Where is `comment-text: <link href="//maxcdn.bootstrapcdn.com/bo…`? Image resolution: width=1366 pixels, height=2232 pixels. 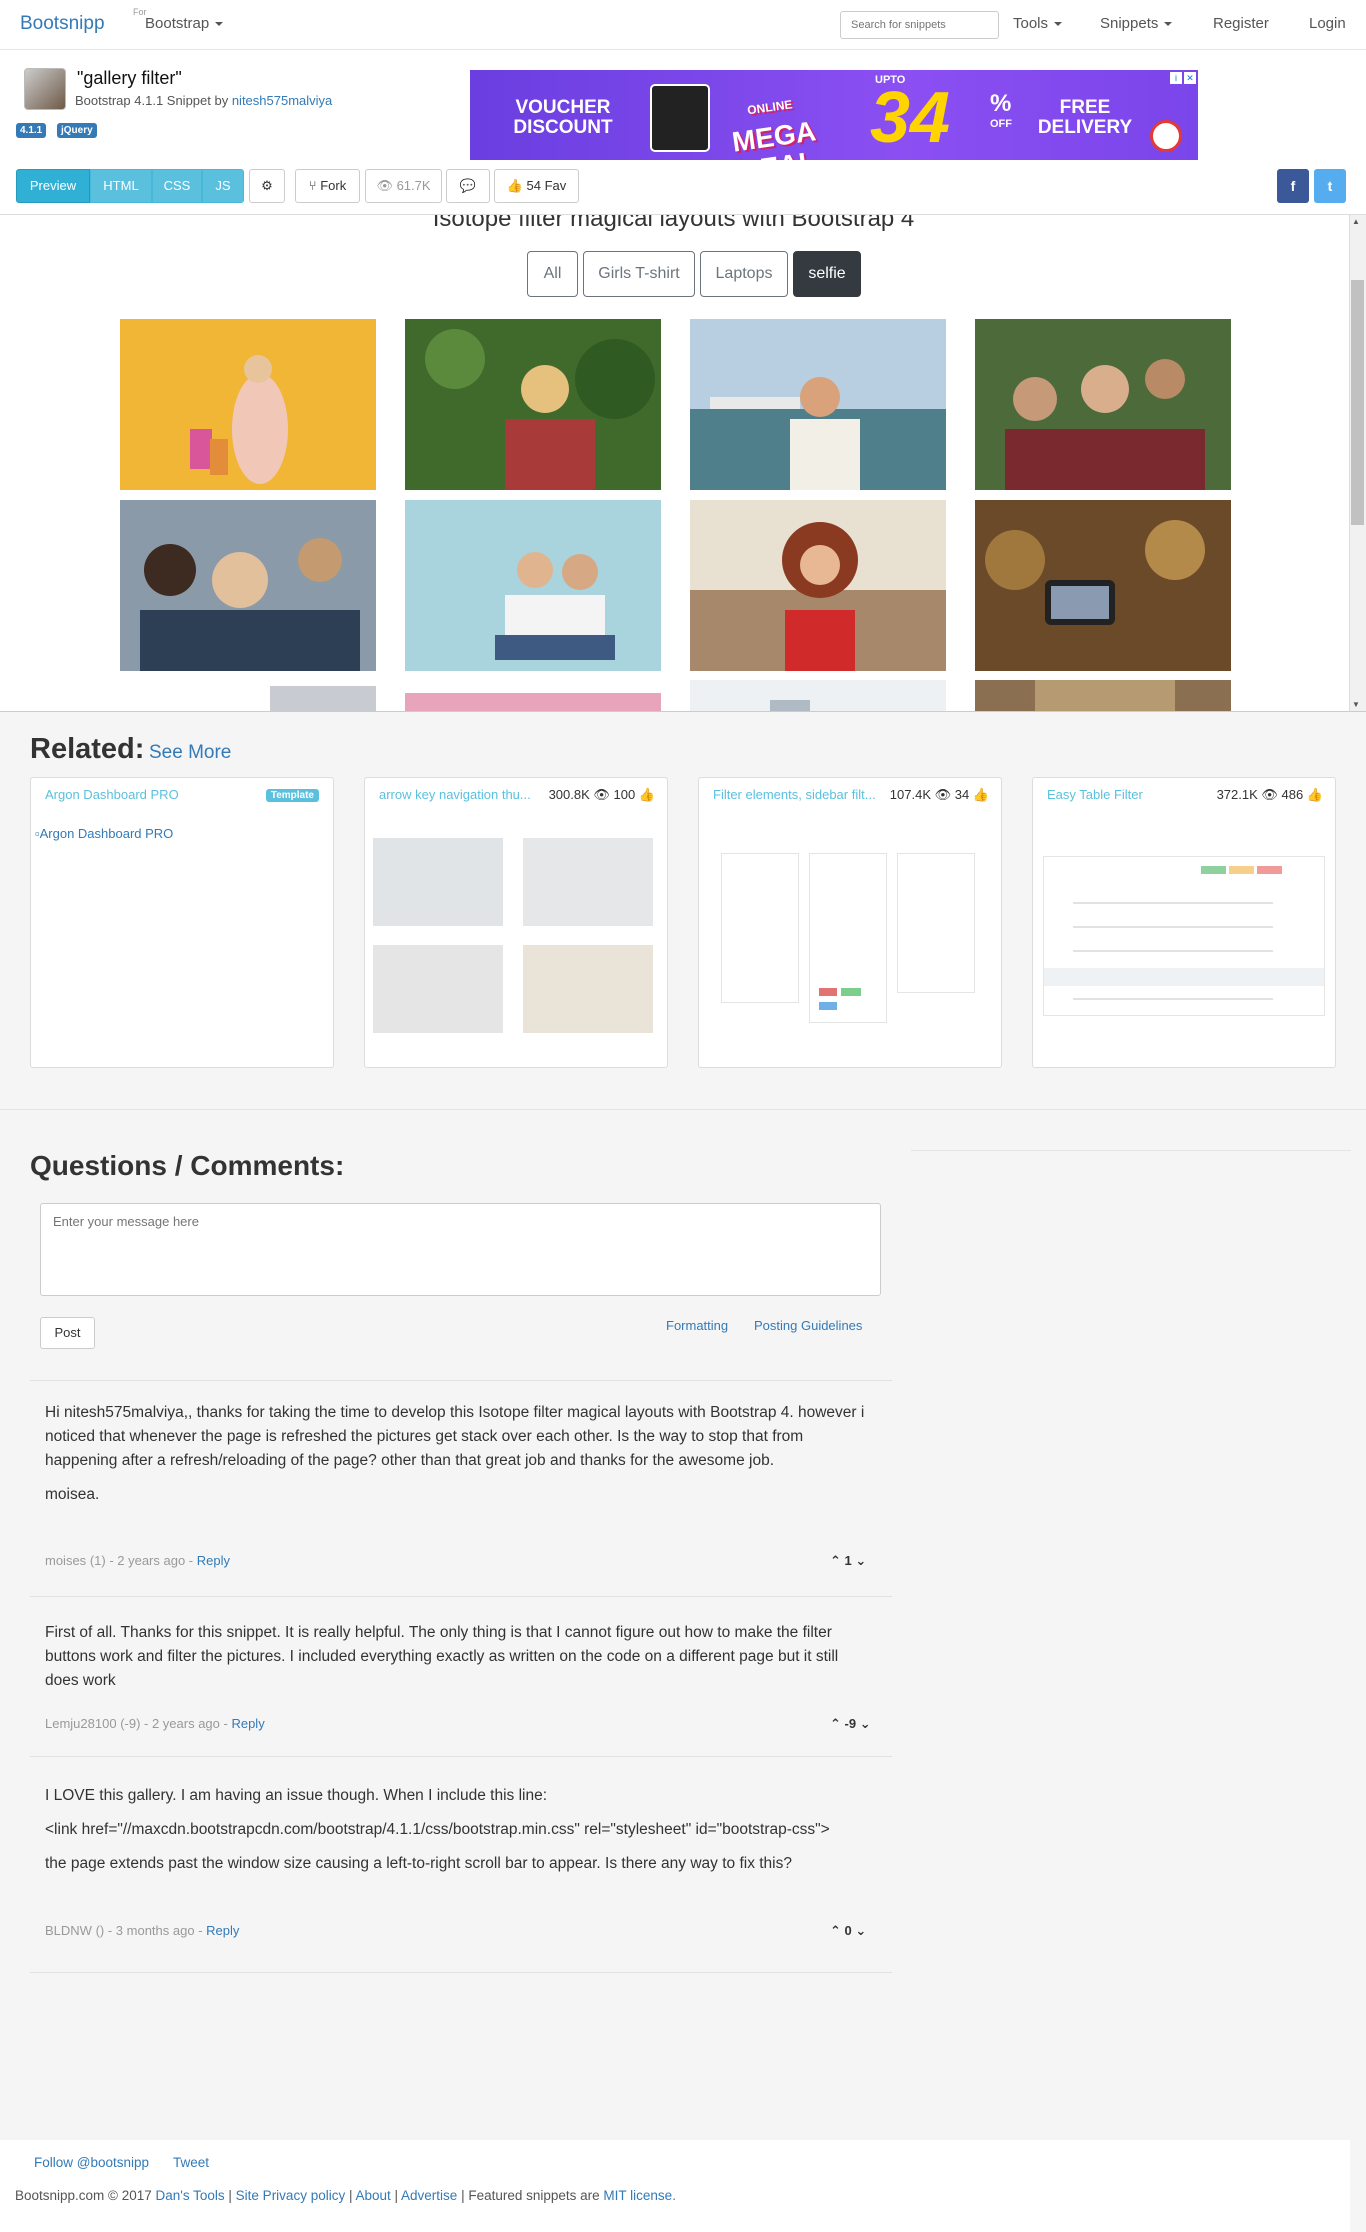 comment-text: <link href="//maxcdn.bootstrapcdn.com/bo… is located at coordinates (437, 1829).